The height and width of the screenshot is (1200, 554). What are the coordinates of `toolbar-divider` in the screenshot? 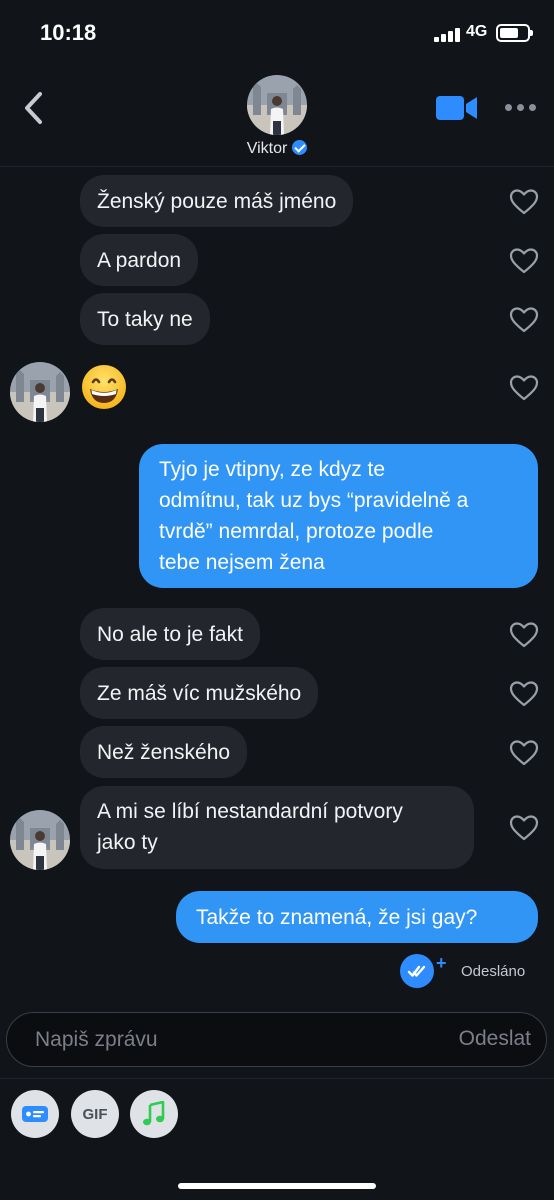 It's located at (277, 1078).